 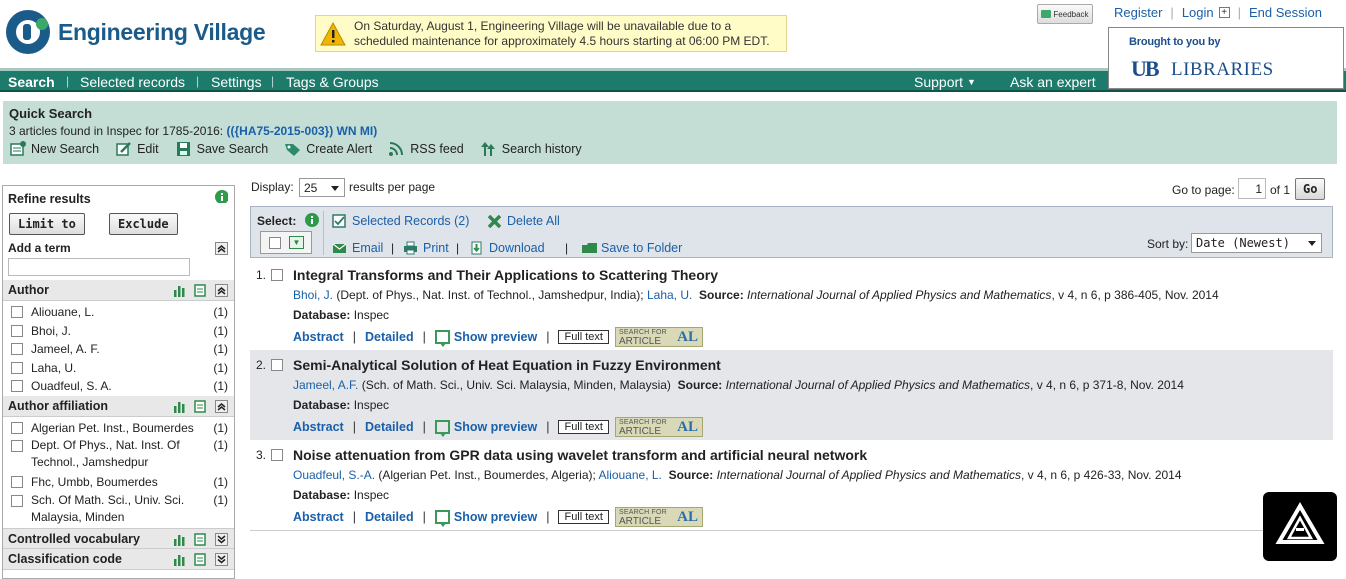 What do you see at coordinates (54, 149) in the screenshot?
I see `new-search-button: New Search` at bounding box center [54, 149].